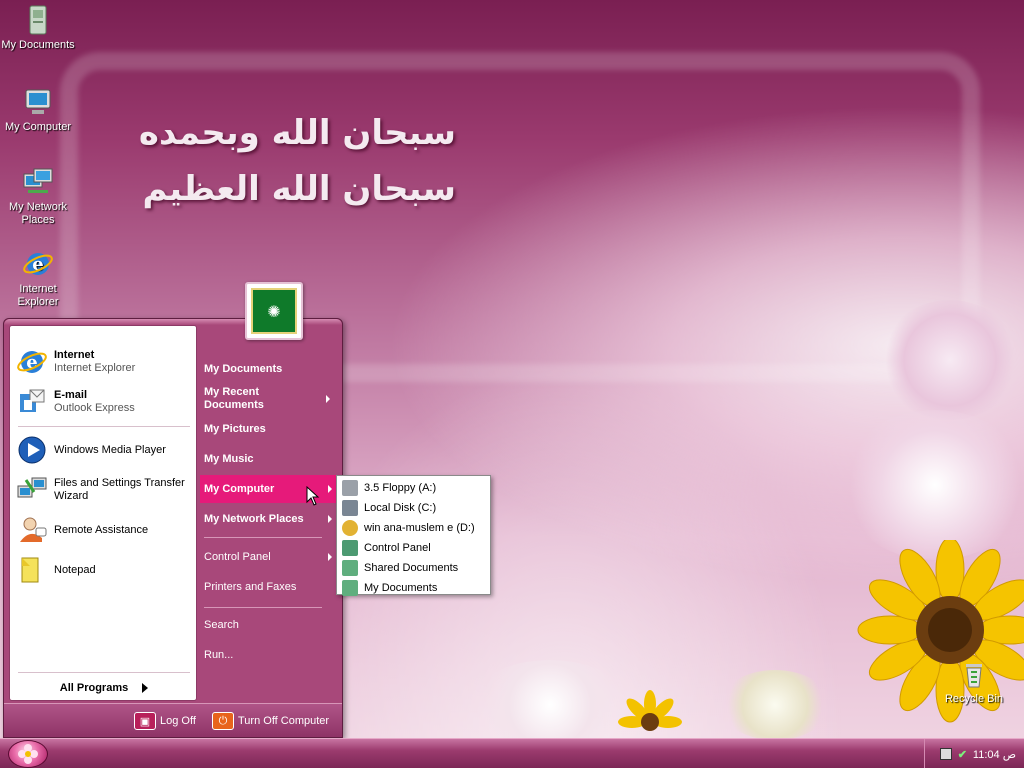 This screenshot has height=768, width=1024. I want to click on power-icon: ⏻, so click(223, 721).